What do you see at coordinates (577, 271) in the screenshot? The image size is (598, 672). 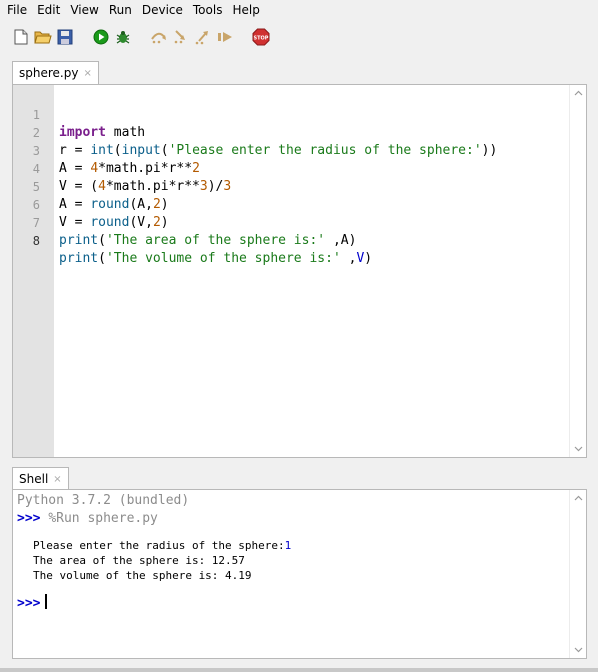 I see `editor-scrollbar` at bounding box center [577, 271].